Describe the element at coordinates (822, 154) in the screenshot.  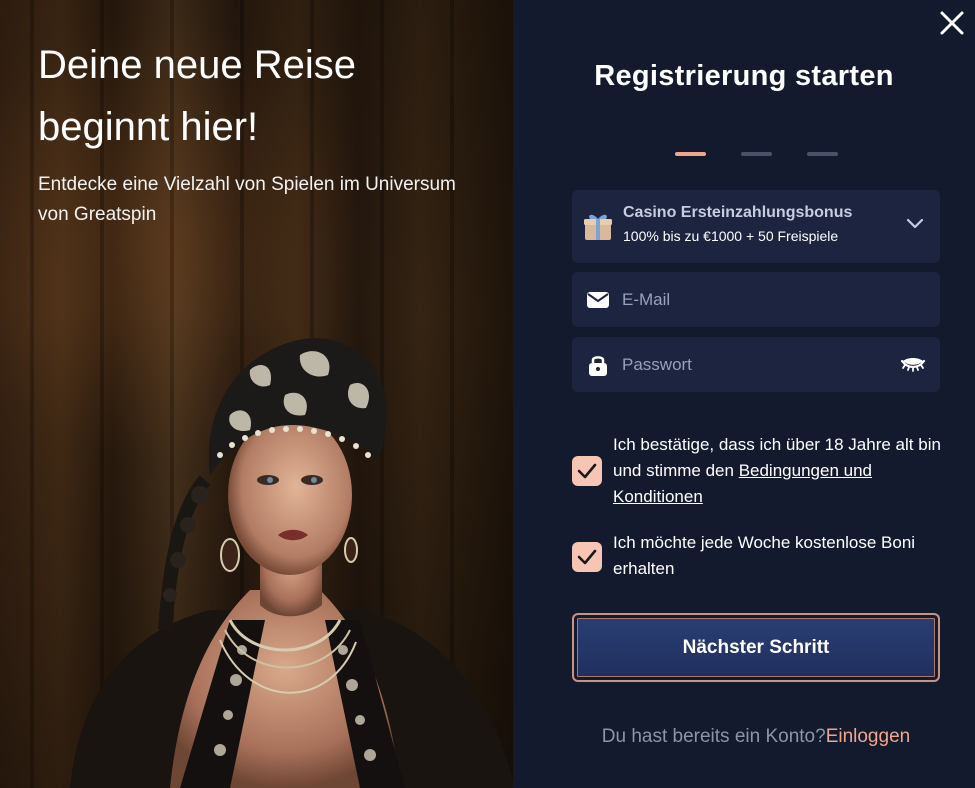
I see `step-3-indicator` at that location.